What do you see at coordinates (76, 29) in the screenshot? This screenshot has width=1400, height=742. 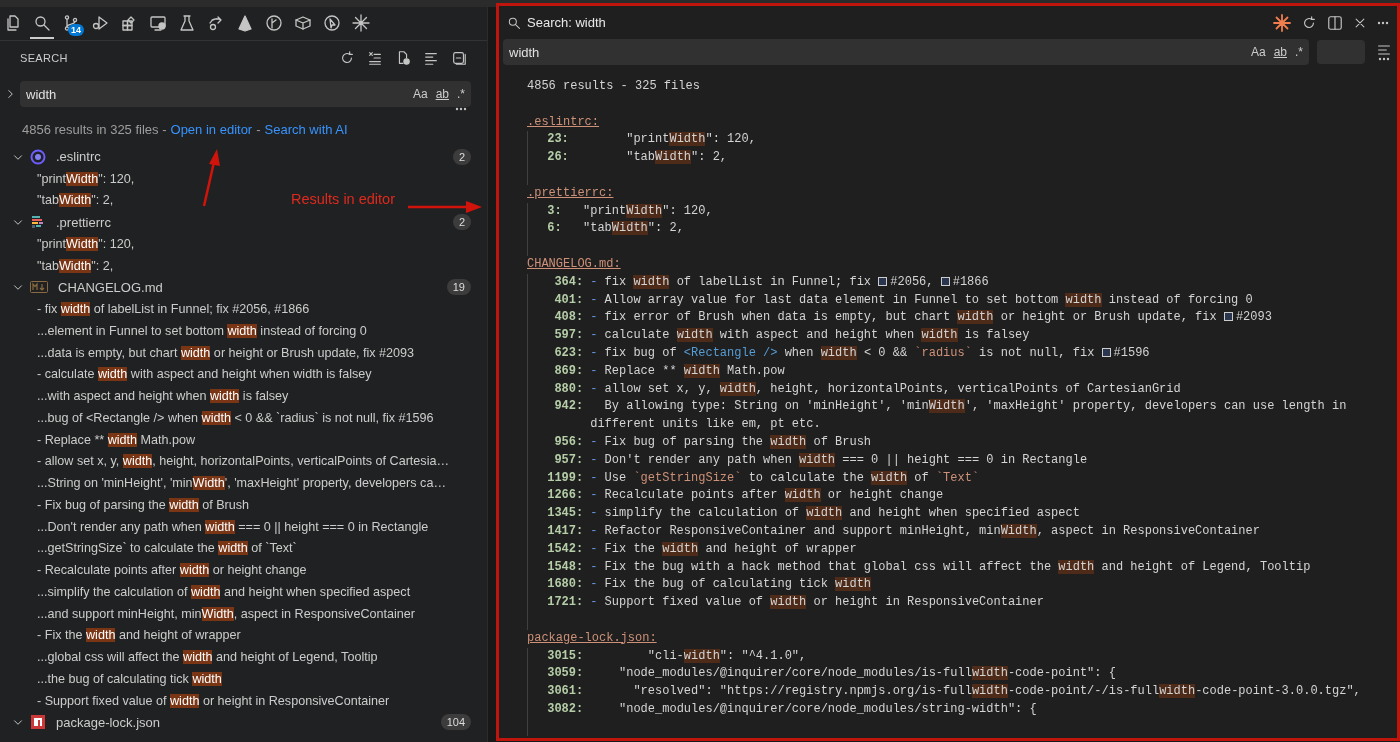 I see `count-badge: 14` at bounding box center [76, 29].